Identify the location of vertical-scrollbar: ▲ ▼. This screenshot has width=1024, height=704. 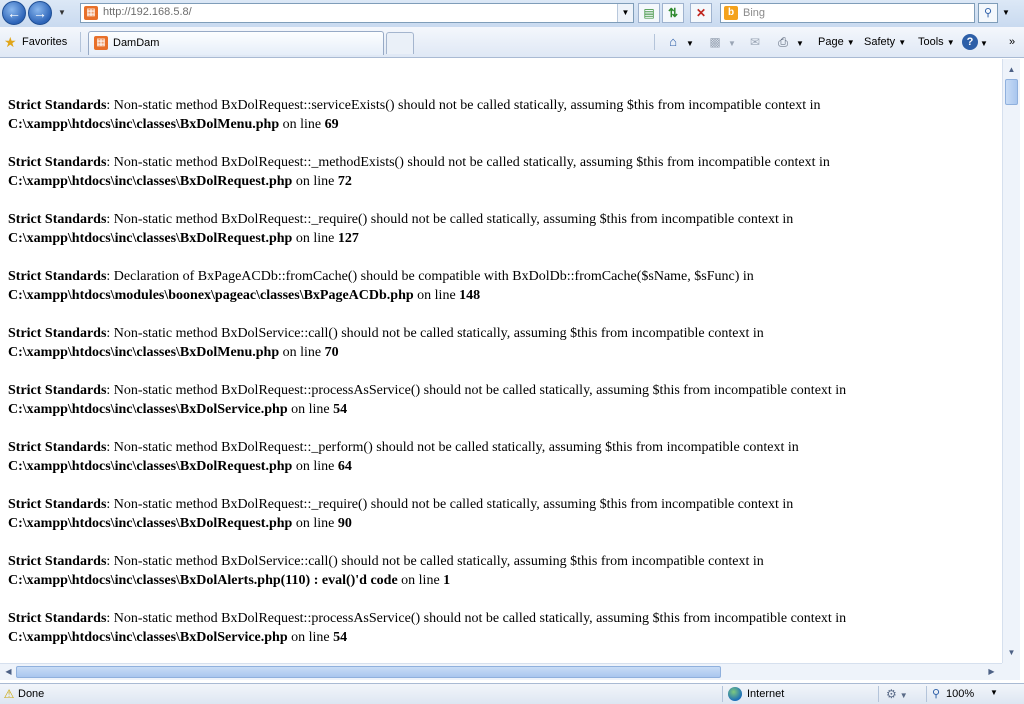
(1011, 361).